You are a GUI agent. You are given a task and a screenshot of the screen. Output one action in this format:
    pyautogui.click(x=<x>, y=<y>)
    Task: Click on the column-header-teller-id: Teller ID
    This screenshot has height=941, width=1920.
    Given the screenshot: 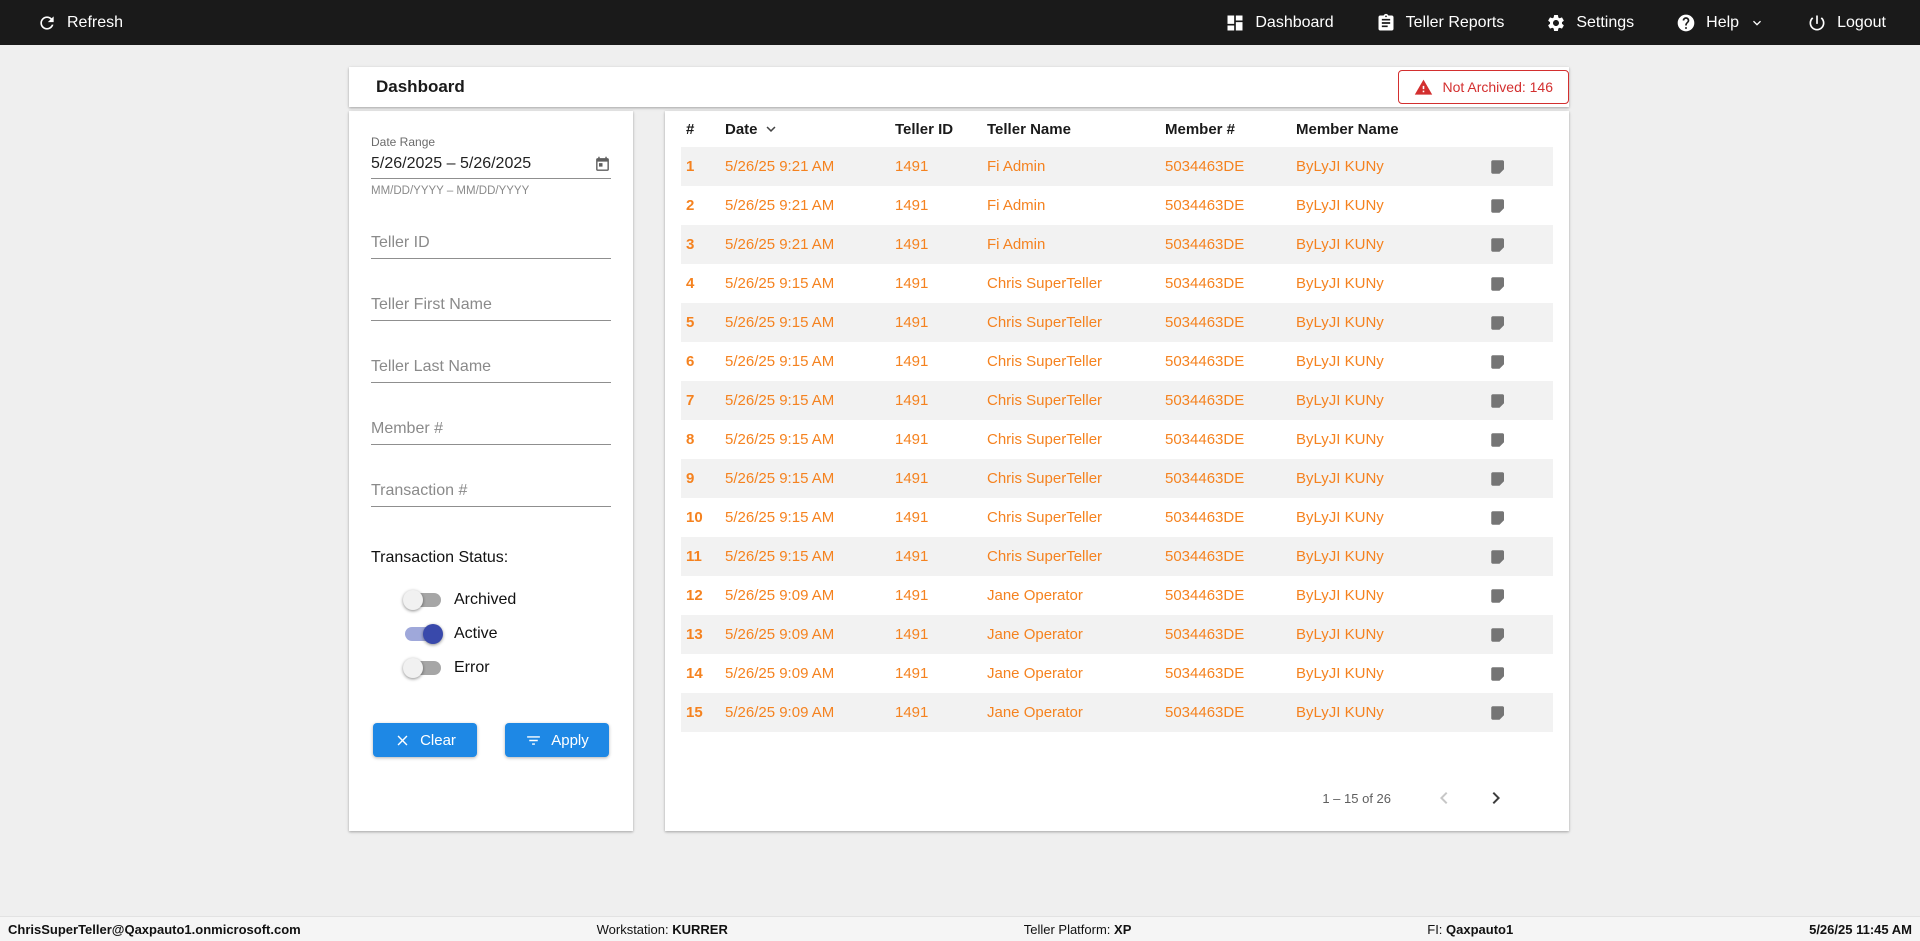 What is the action you would take?
    pyautogui.click(x=941, y=129)
    